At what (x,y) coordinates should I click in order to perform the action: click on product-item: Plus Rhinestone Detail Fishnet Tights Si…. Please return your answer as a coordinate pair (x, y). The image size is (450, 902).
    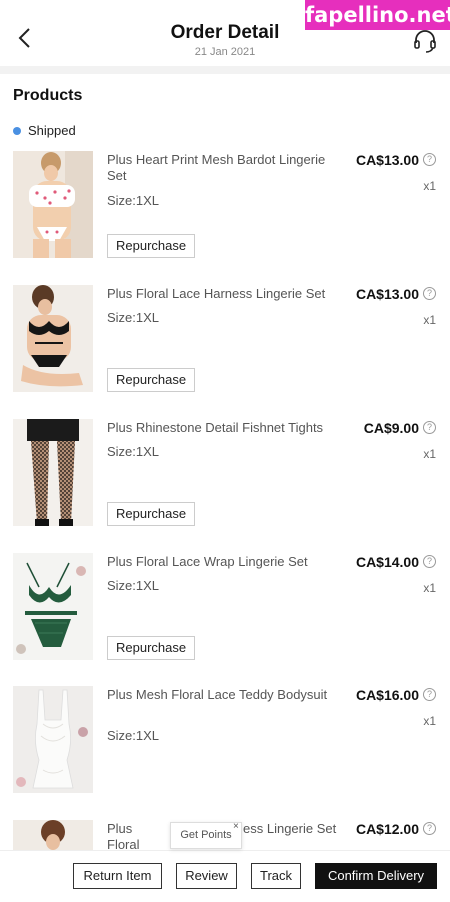
    Looking at the image, I should click on (225, 486).